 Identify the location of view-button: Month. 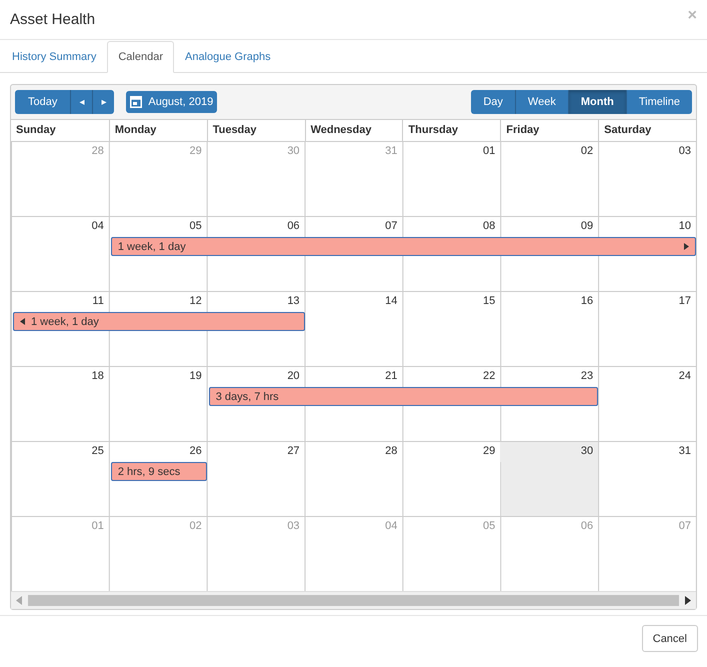
(597, 102).